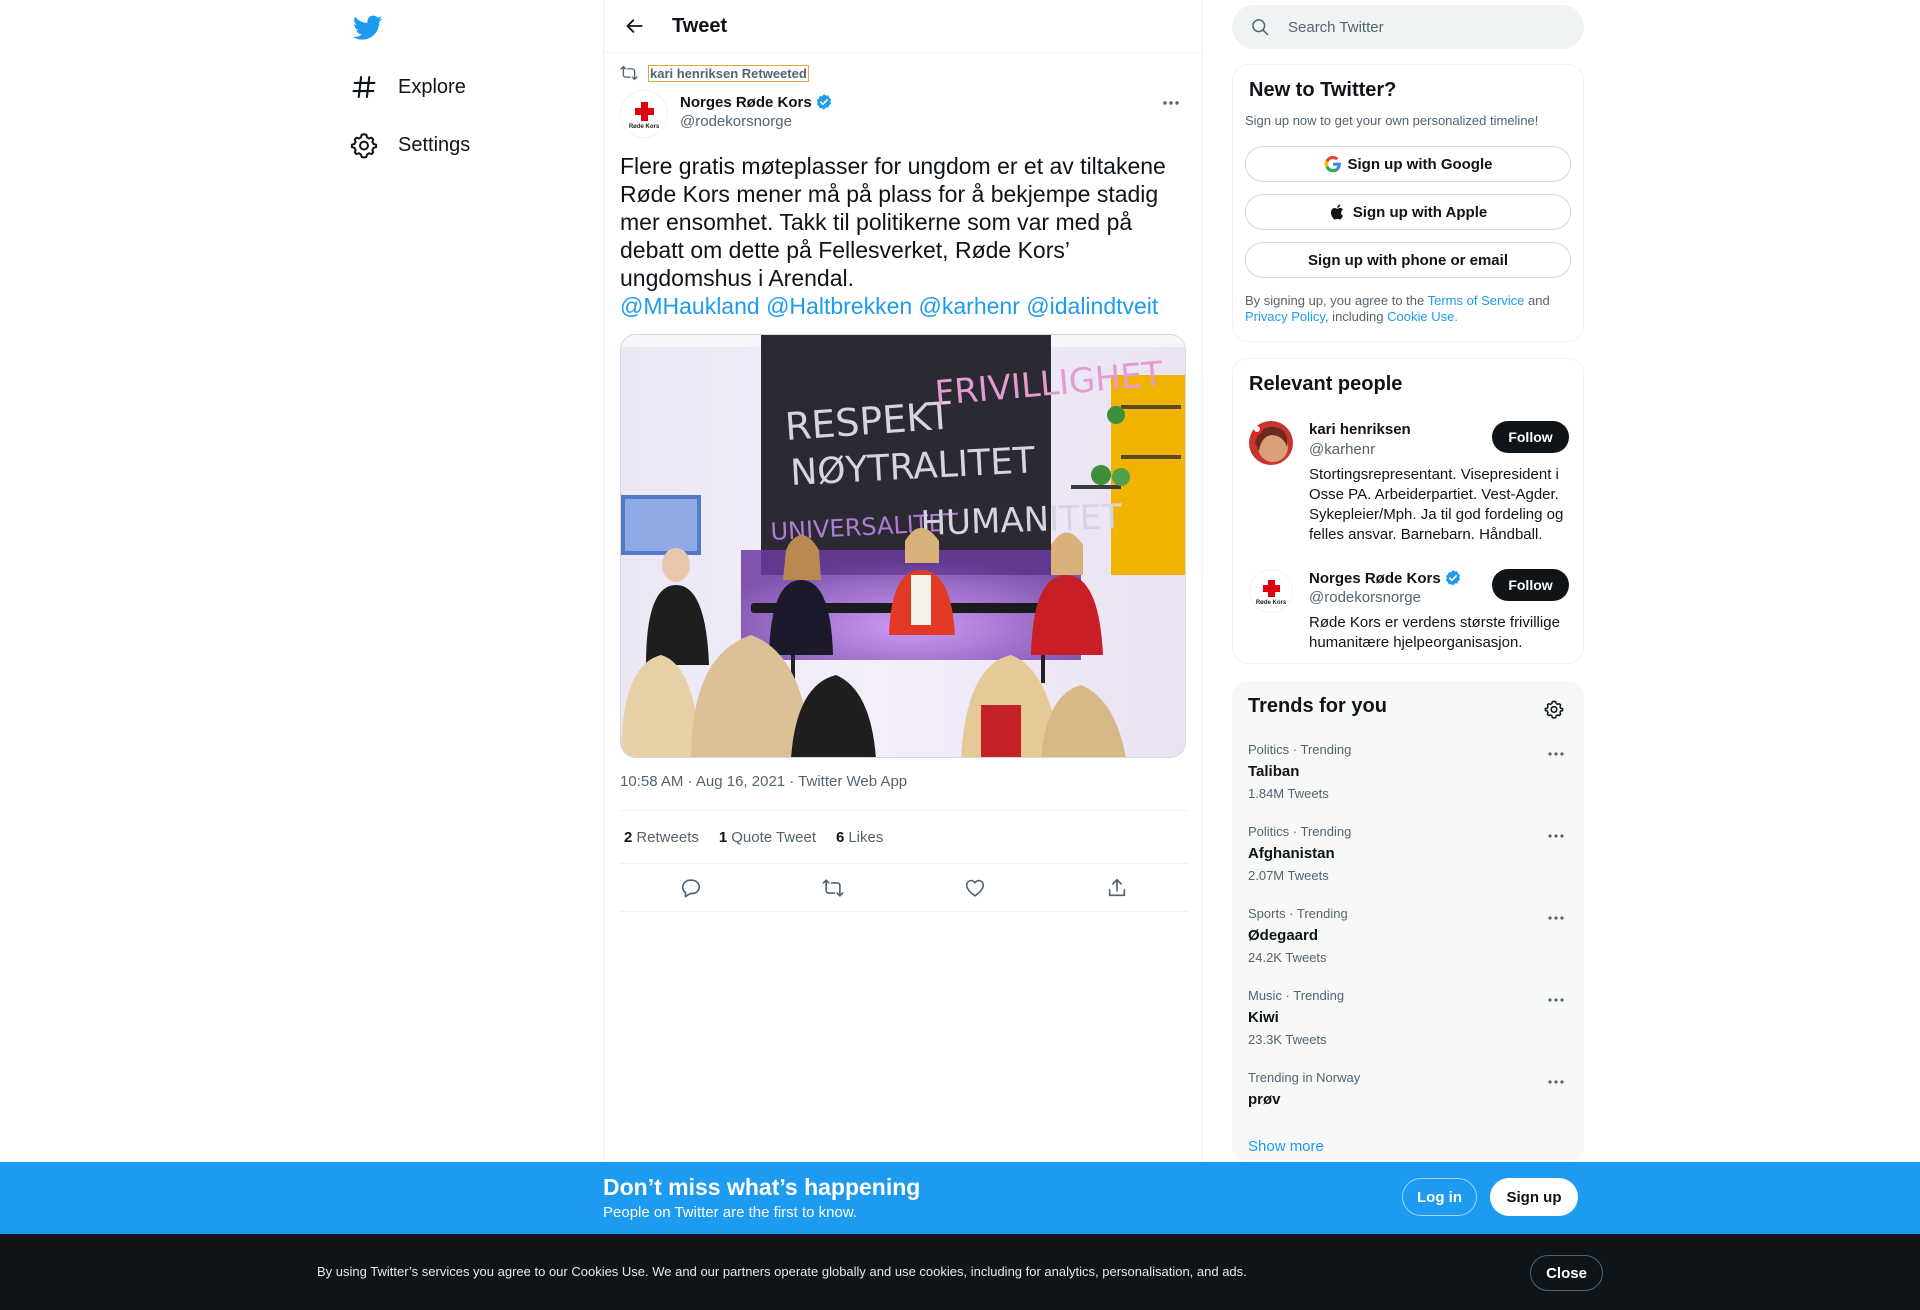 The width and height of the screenshot is (1920, 1310). I want to click on trend-context: Trending in Norway, so click(1304, 1077).